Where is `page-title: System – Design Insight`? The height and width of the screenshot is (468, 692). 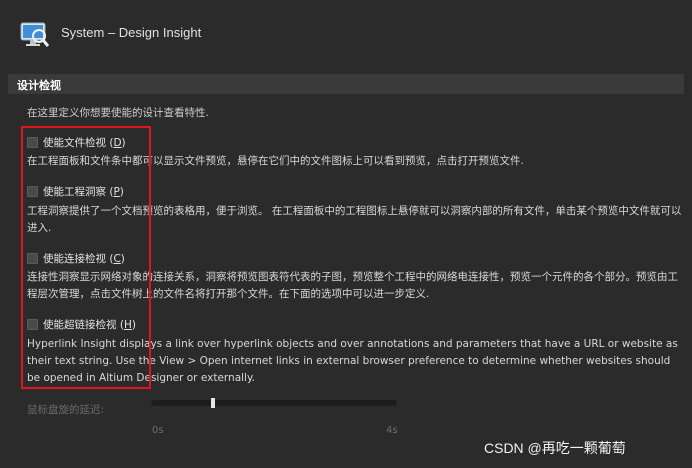
page-title: System – Design Insight is located at coordinates (131, 32).